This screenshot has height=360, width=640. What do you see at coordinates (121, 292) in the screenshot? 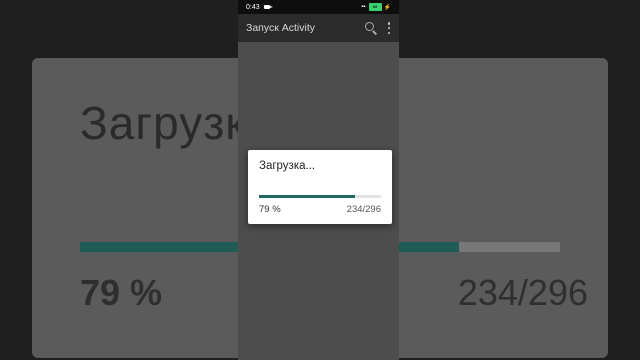
I see `background-percent: 79 %` at bounding box center [121, 292].